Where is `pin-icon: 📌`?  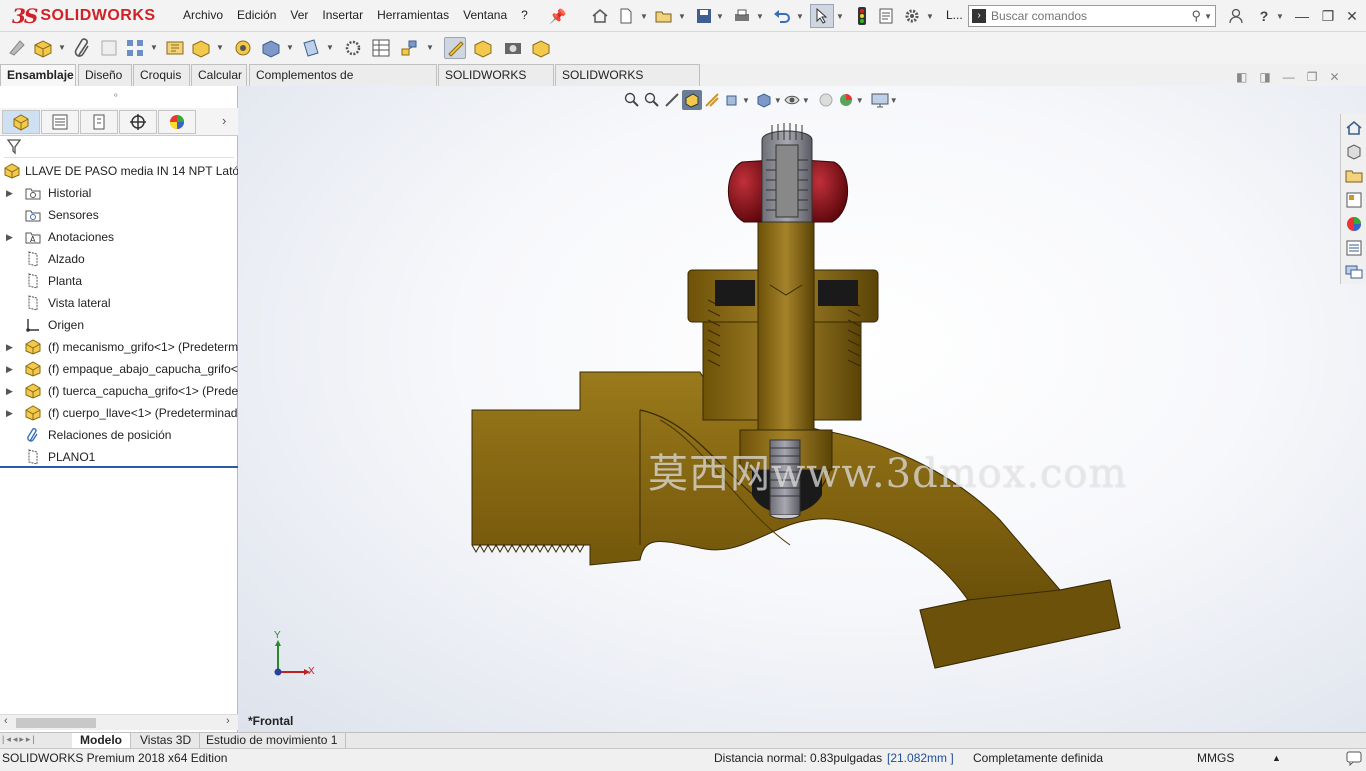 pin-icon: 📌 is located at coordinates (558, 16).